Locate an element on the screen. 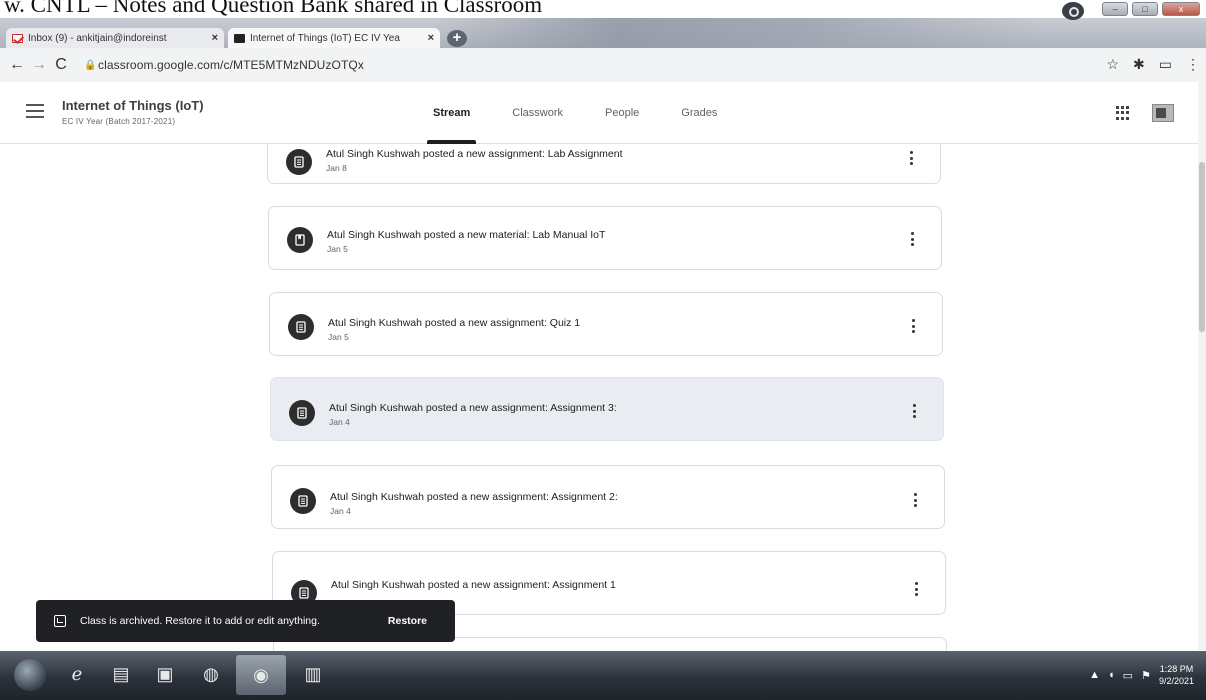 The height and width of the screenshot is (700, 1206). class-title: Internet of Things (IoT) is located at coordinates (133, 105).